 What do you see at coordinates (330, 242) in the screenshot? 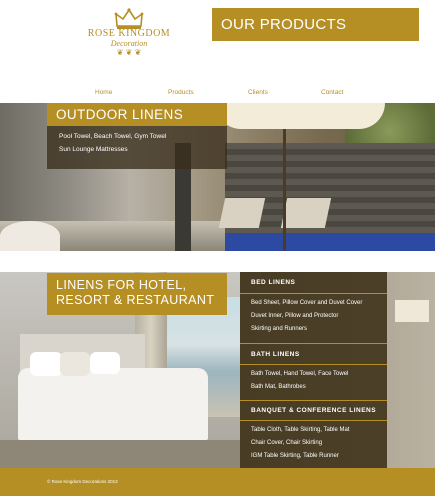
I see `pool-water` at bounding box center [330, 242].